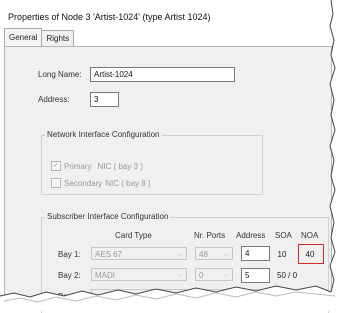  What do you see at coordinates (23, 37) in the screenshot?
I see `tab-general: General` at bounding box center [23, 37].